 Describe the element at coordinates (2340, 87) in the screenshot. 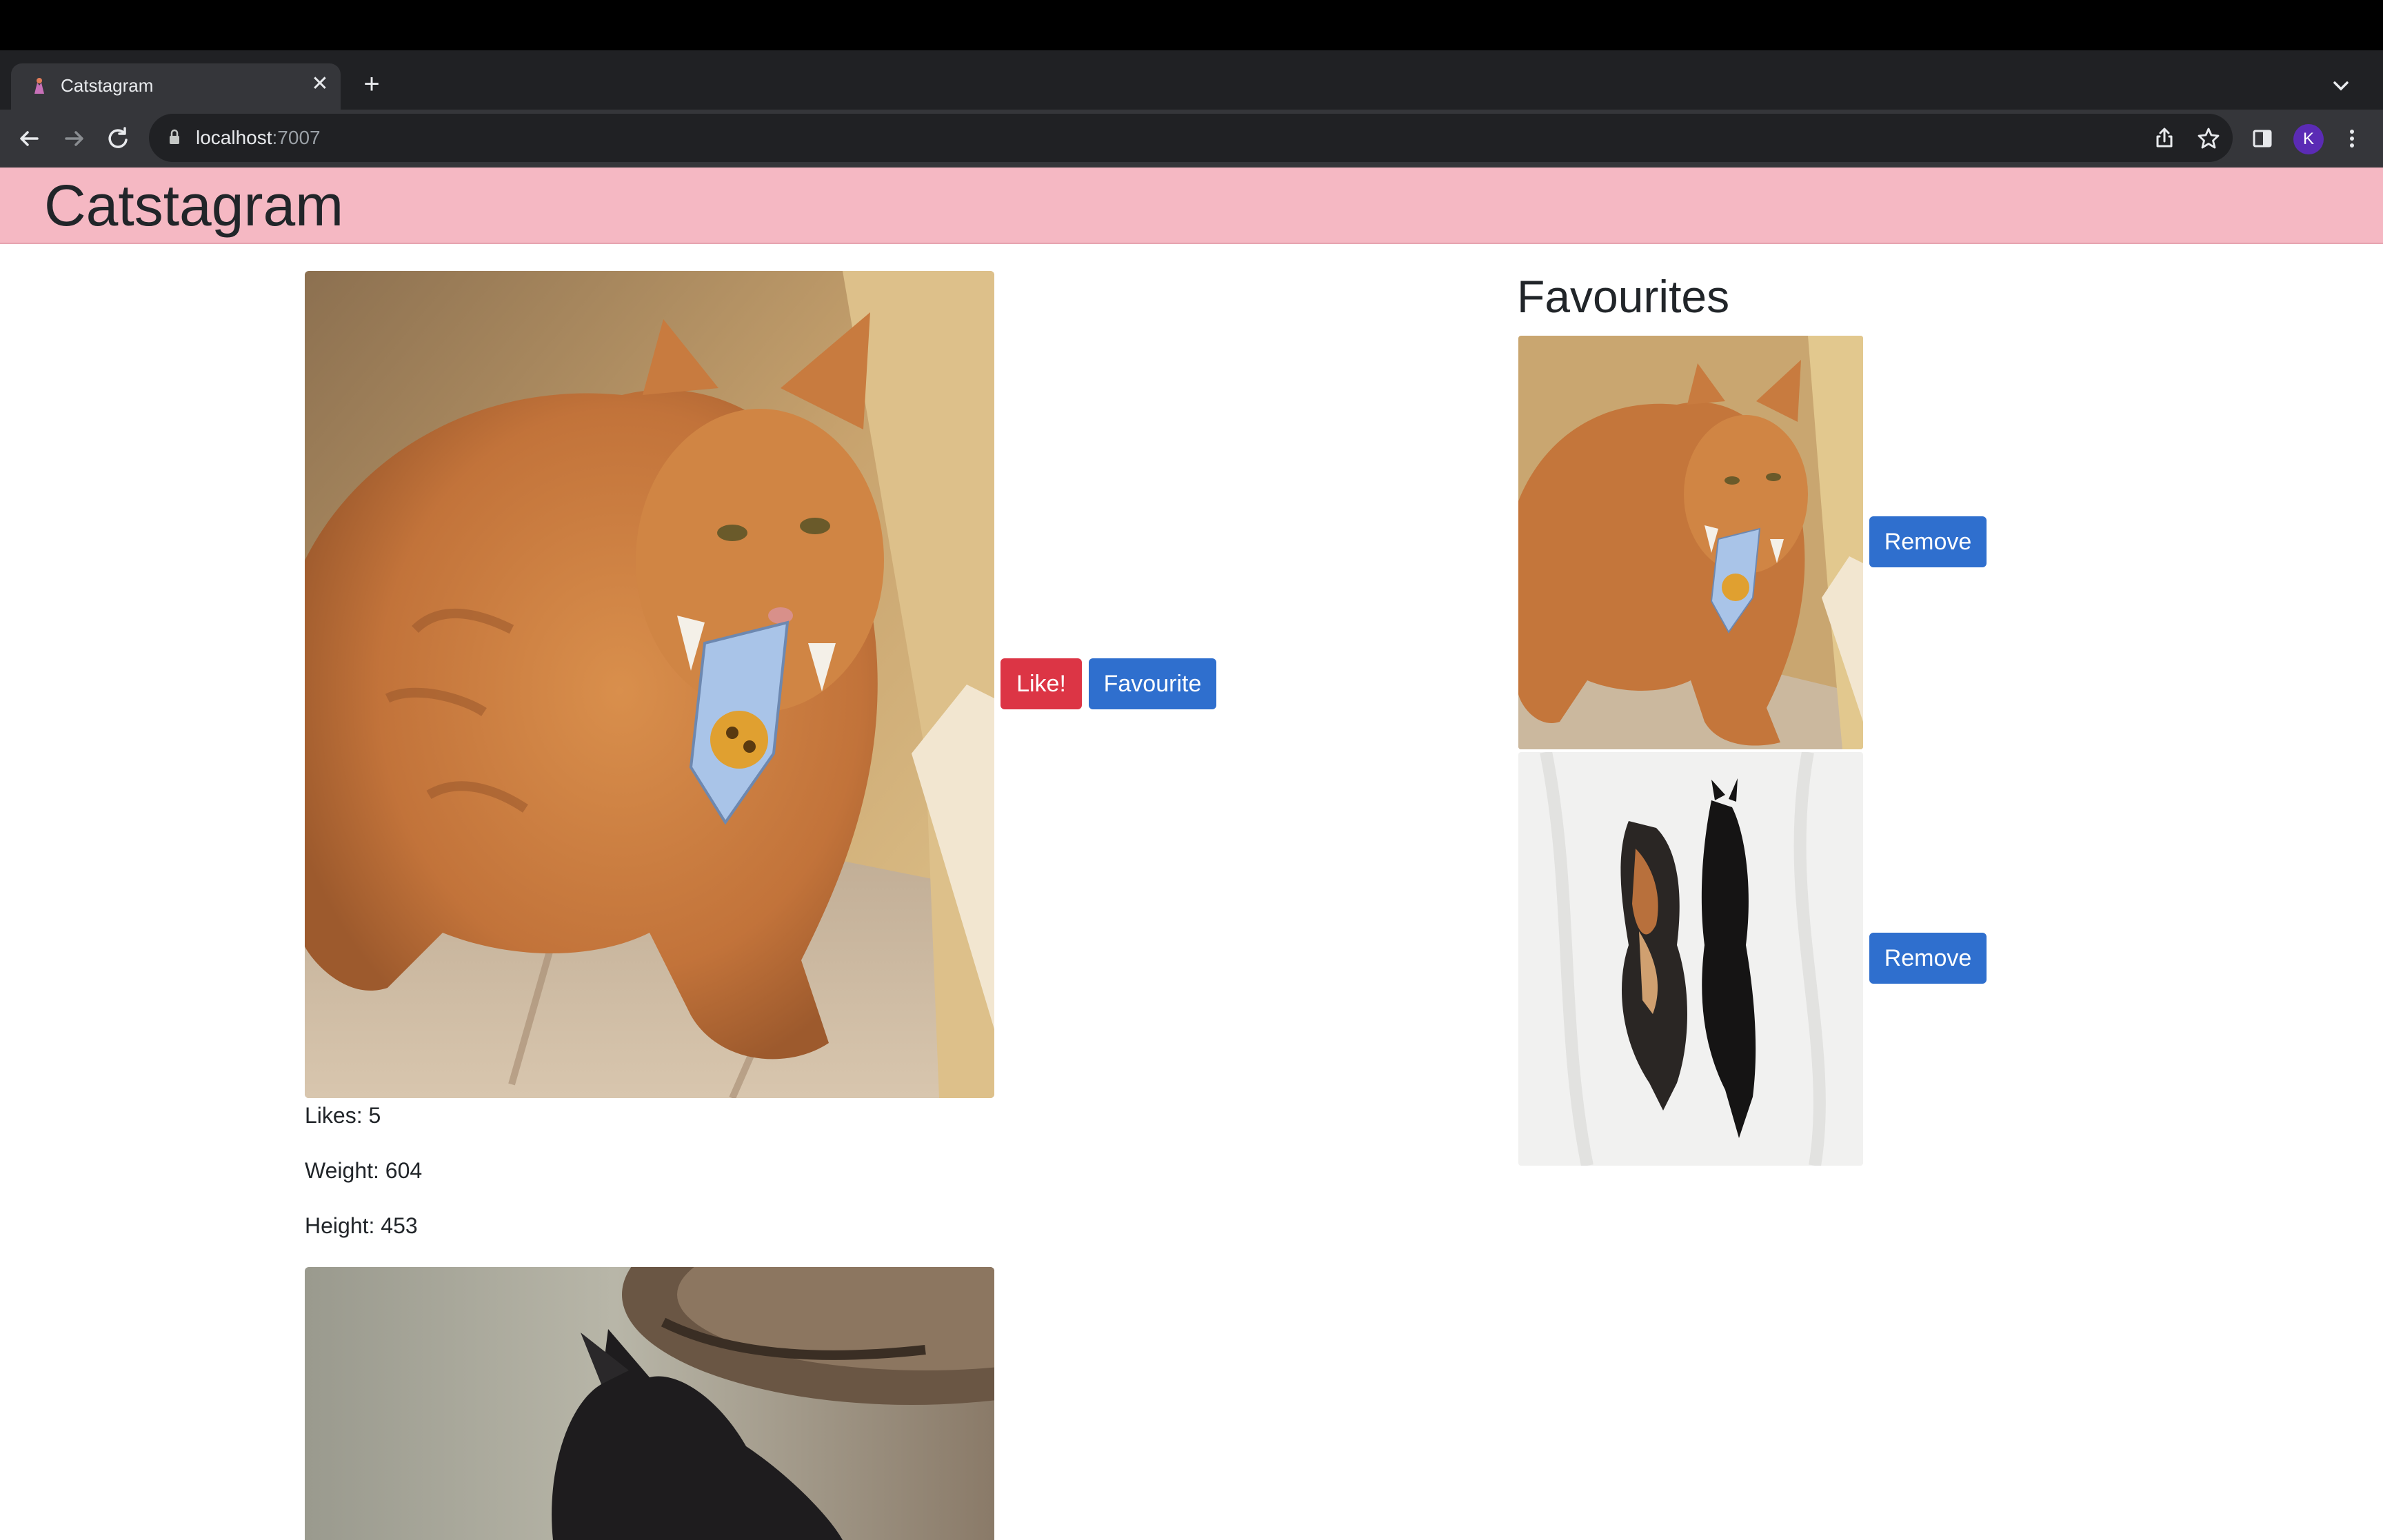

I see `tab-search-chevron-icon` at that location.